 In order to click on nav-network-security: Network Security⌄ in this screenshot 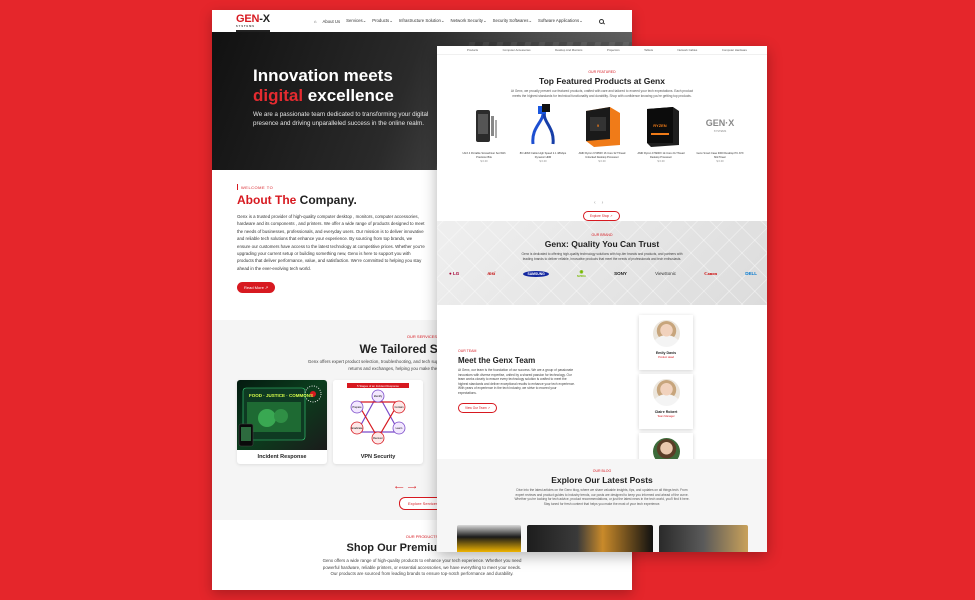, I will do `click(468, 21)`.